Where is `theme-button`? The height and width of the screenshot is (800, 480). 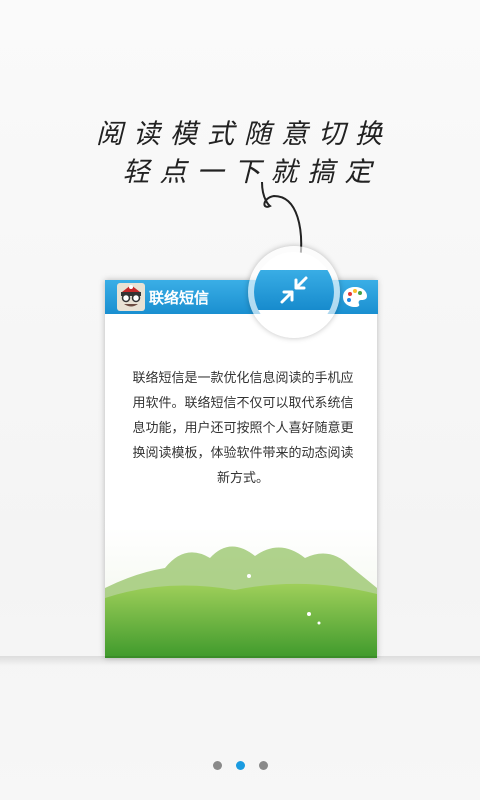 theme-button is located at coordinates (356, 297).